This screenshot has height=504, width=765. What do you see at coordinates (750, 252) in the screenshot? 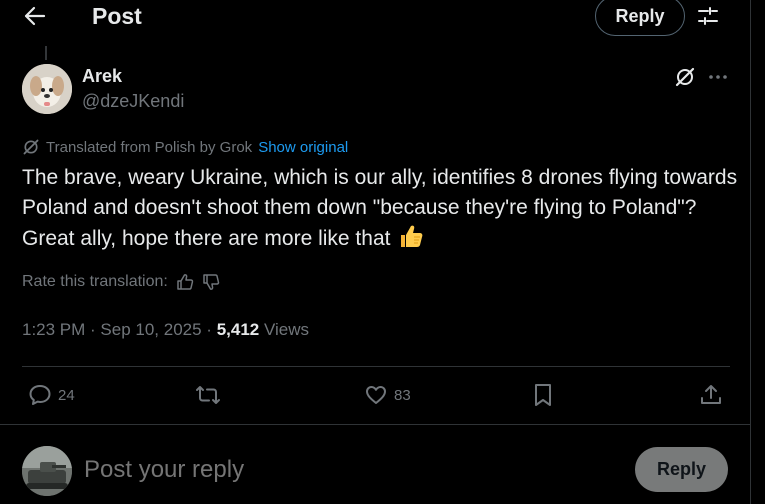
I see `column-border` at bounding box center [750, 252].